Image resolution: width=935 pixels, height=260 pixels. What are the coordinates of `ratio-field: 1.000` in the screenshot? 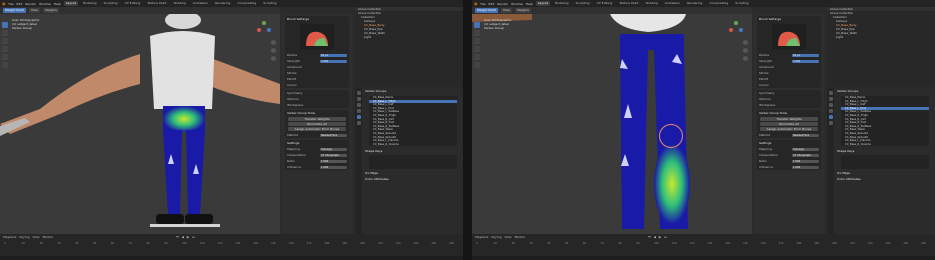 It's located at (805, 161).